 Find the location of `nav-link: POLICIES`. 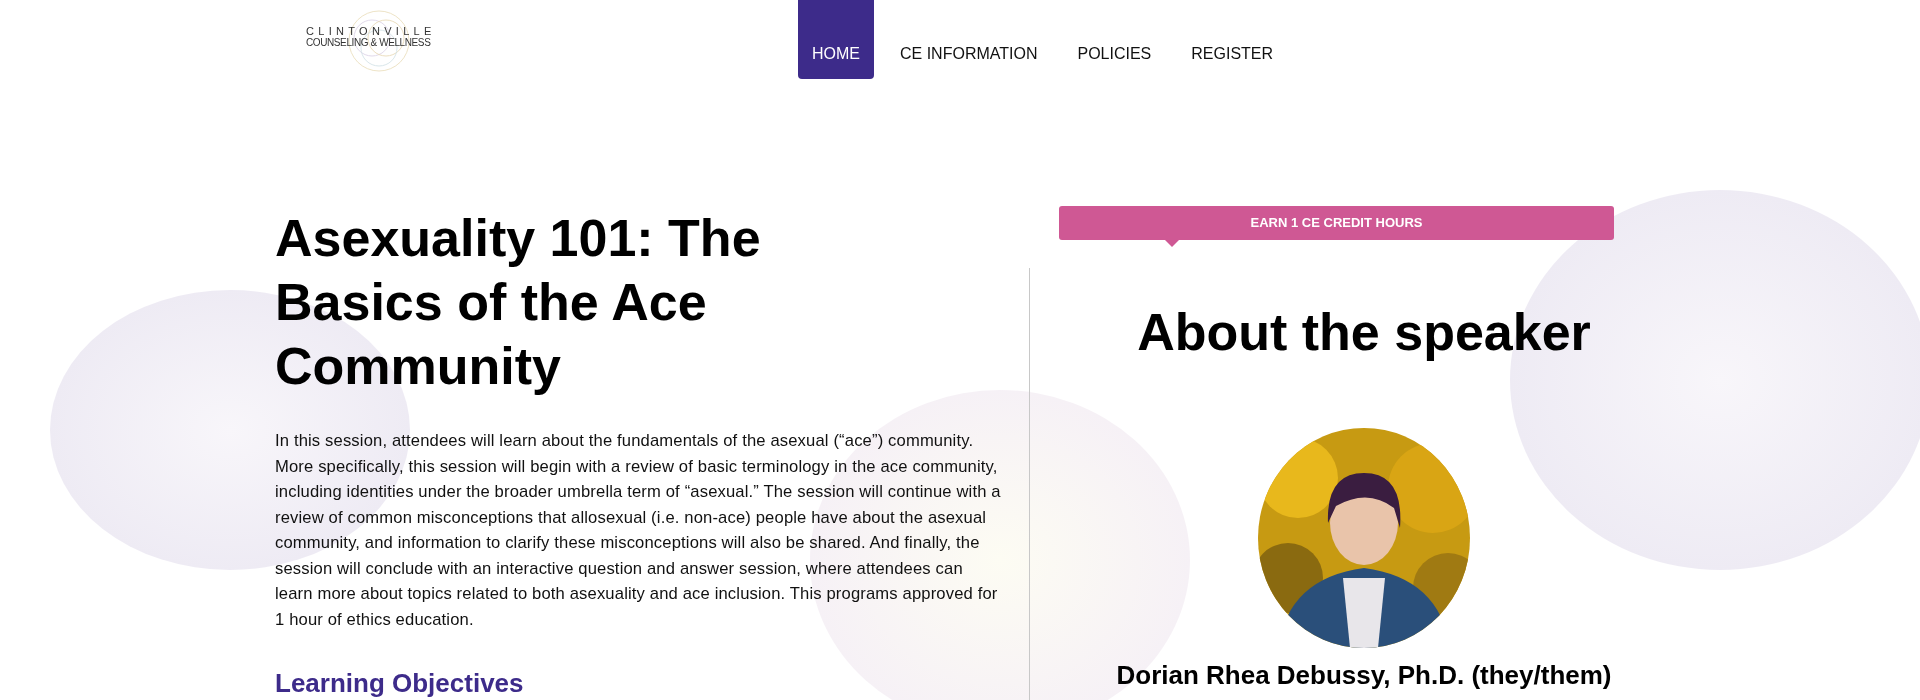

nav-link: POLICIES is located at coordinates (1114, 39).